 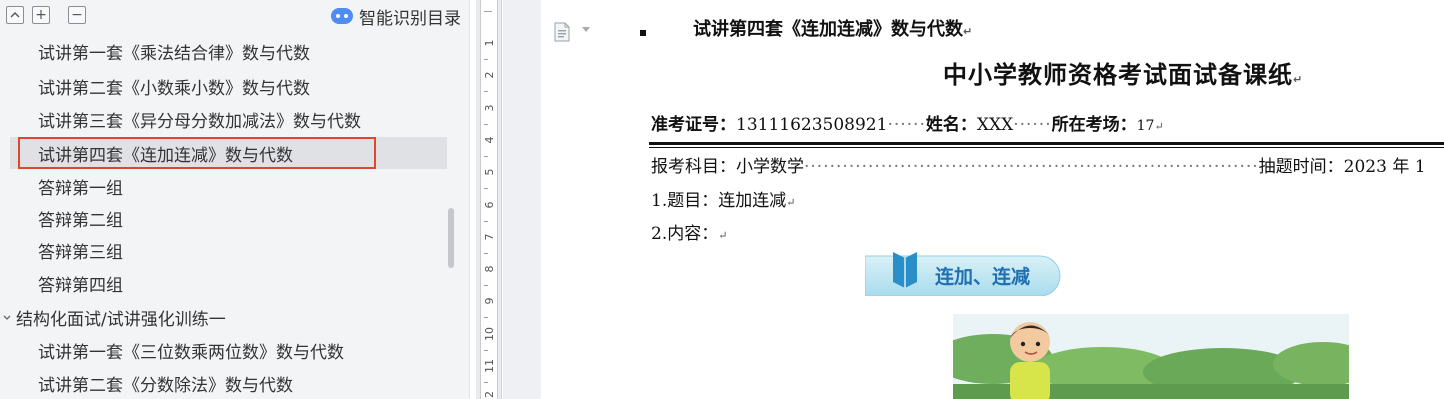 I want to click on question-topic: 1.题目：连加连减↵, so click(x=723, y=201).